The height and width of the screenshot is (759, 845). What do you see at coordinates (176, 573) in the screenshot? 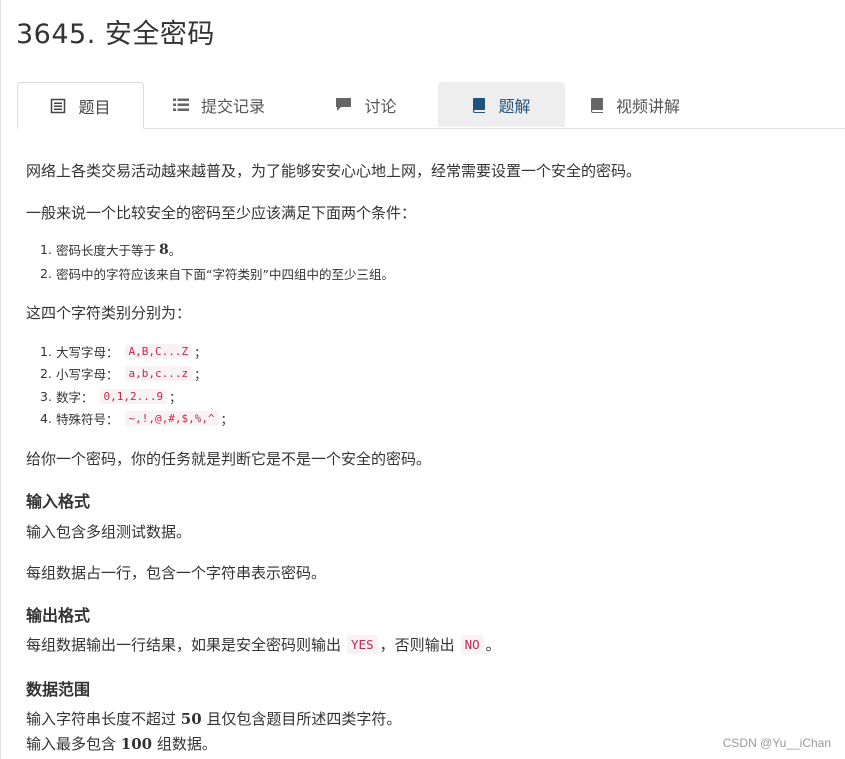
I see `input-paragraph: 每组数据占一行，包含一个字符串表示密码。` at bounding box center [176, 573].